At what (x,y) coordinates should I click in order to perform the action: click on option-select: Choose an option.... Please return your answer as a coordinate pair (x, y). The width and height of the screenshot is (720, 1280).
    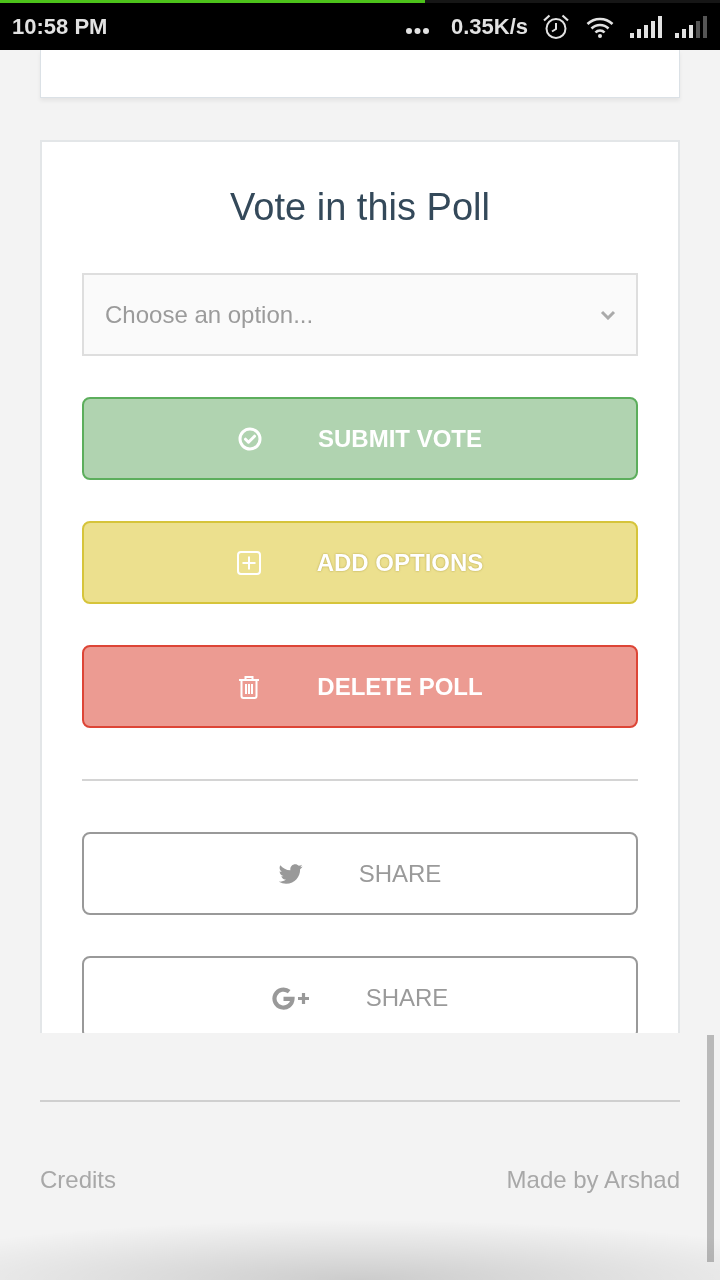
    Looking at the image, I should click on (360, 314).